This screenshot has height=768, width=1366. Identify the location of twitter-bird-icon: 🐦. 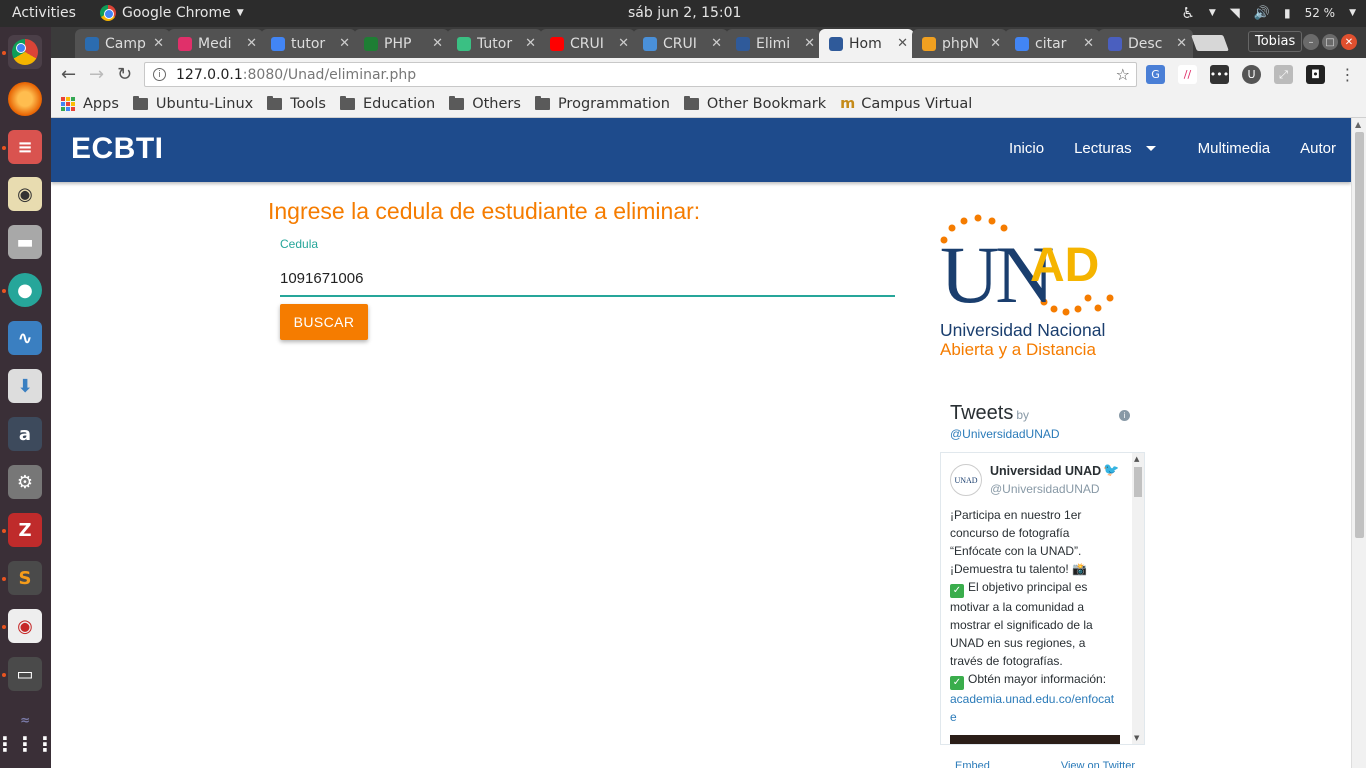
(1111, 470).